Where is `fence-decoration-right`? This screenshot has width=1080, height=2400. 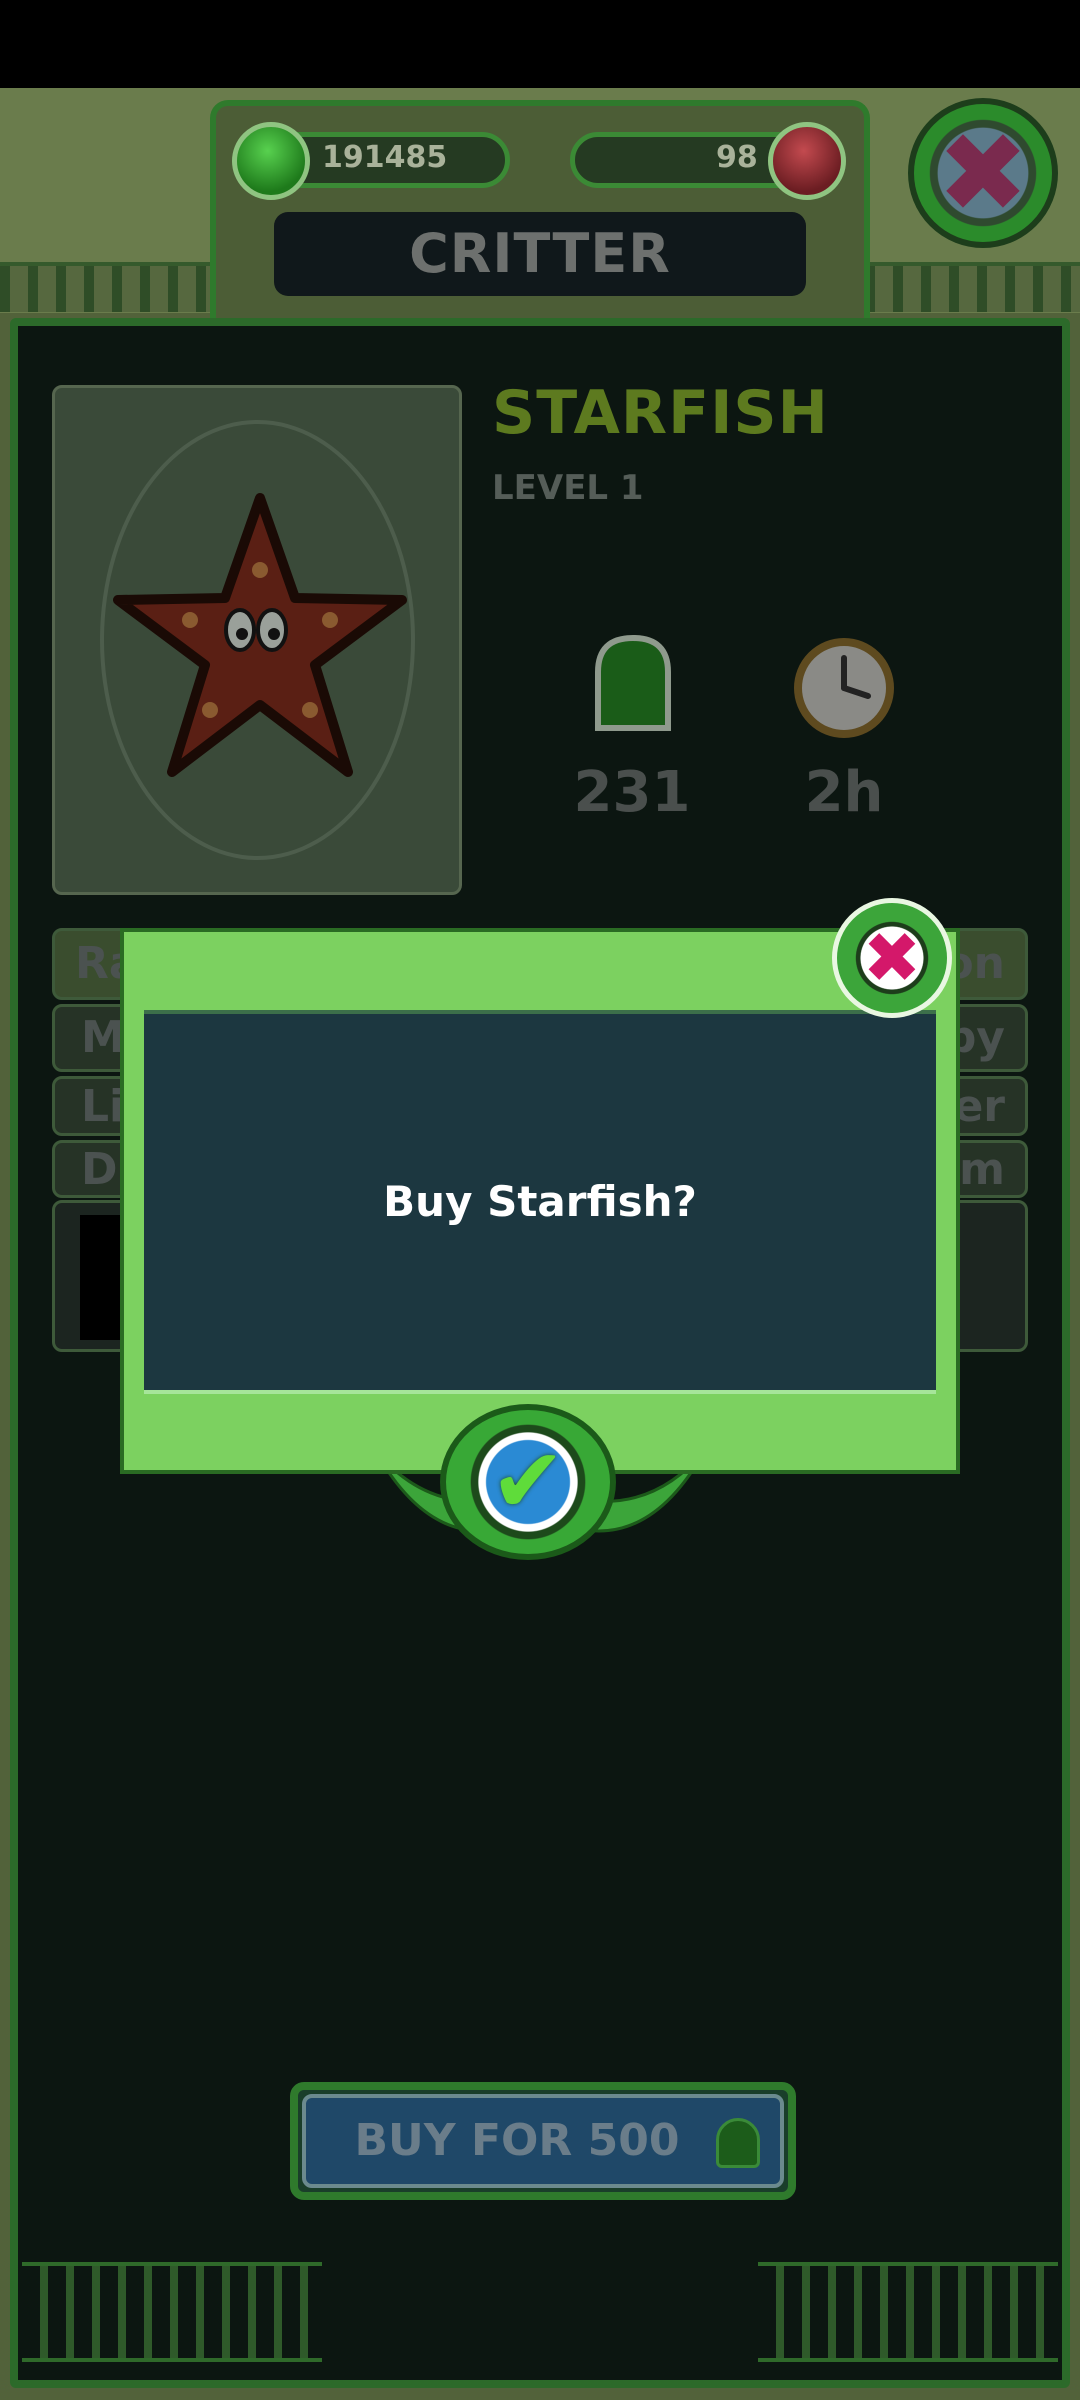 fence-decoration-right is located at coordinates (972, 287).